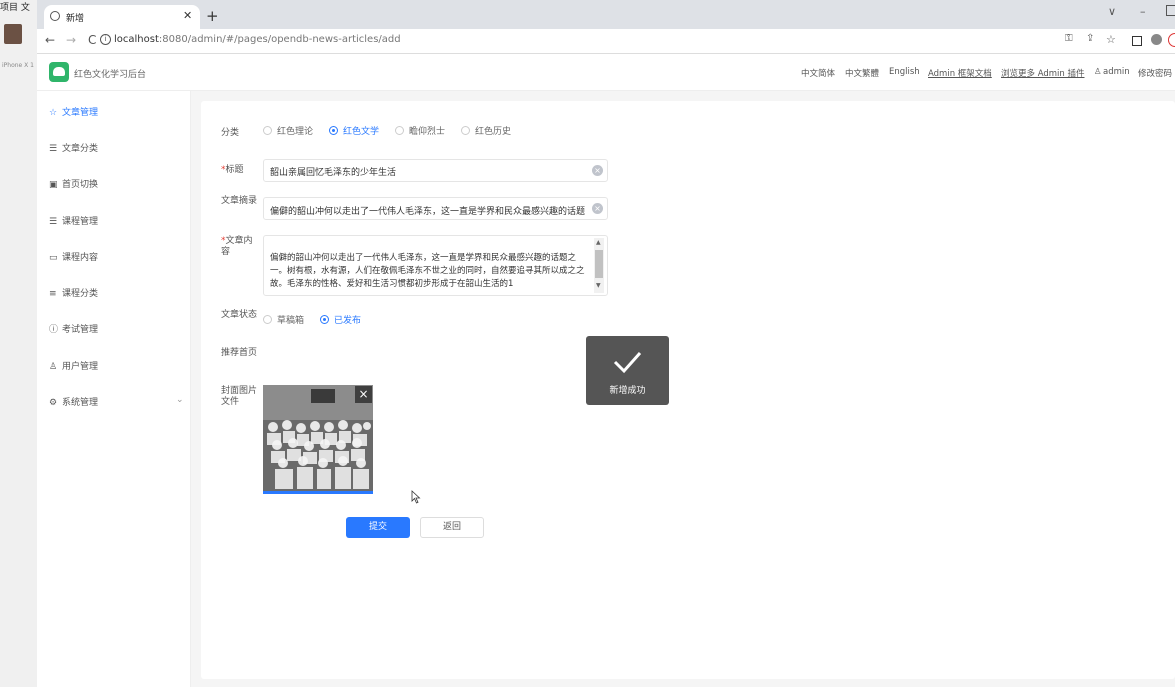 The height and width of the screenshot is (687, 1175). Describe the element at coordinates (53, 403) in the screenshot. I see `gear-icon: ⚙` at that location.